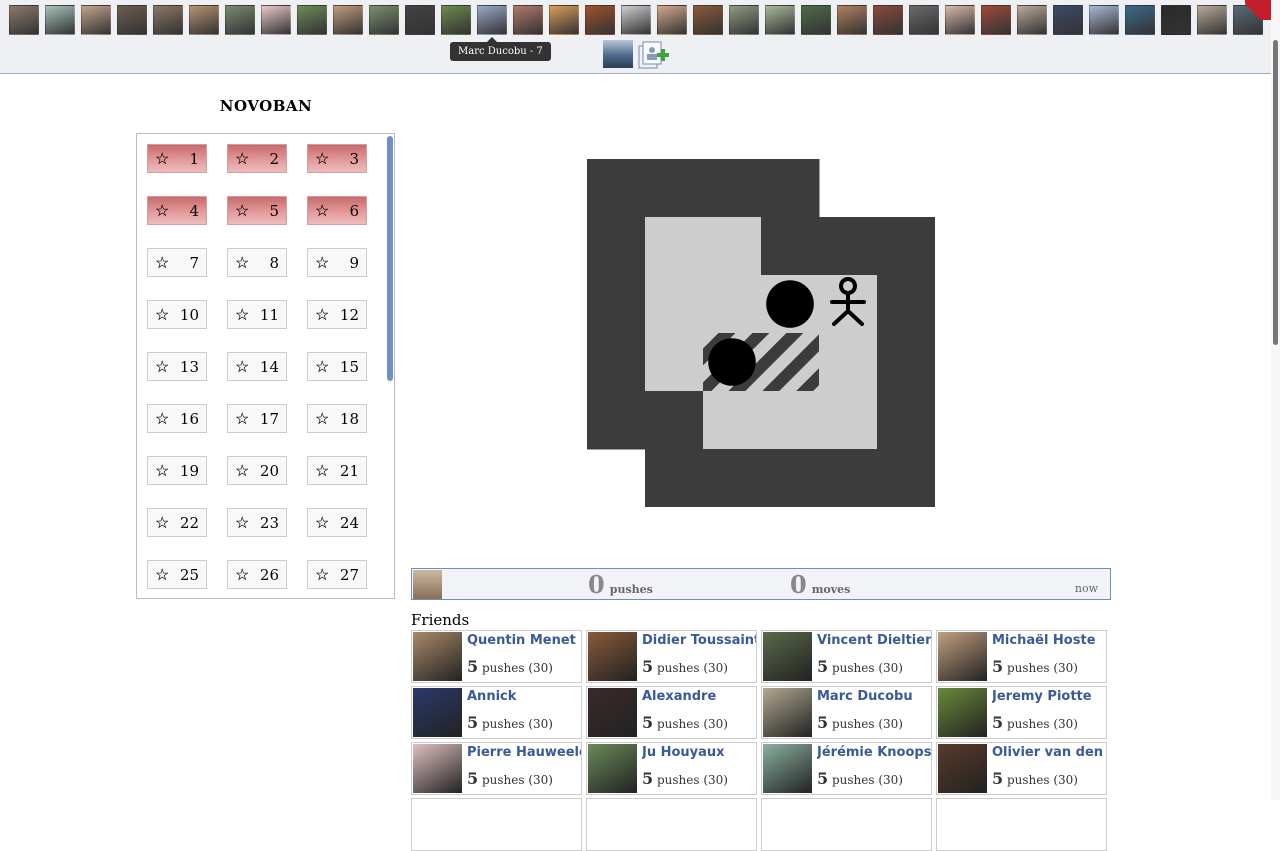  What do you see at coordinates (390, 258) in the screenshot?
I see `level-list-scroll-thumb` at bounding box center [390, 258].